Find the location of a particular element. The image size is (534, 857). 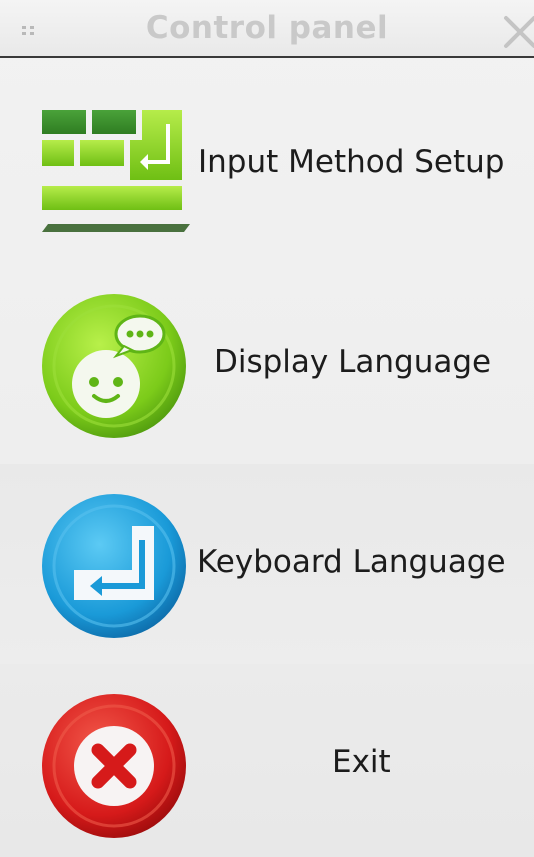

menu-item-label: Display Language is located at coordinates (353, 362).